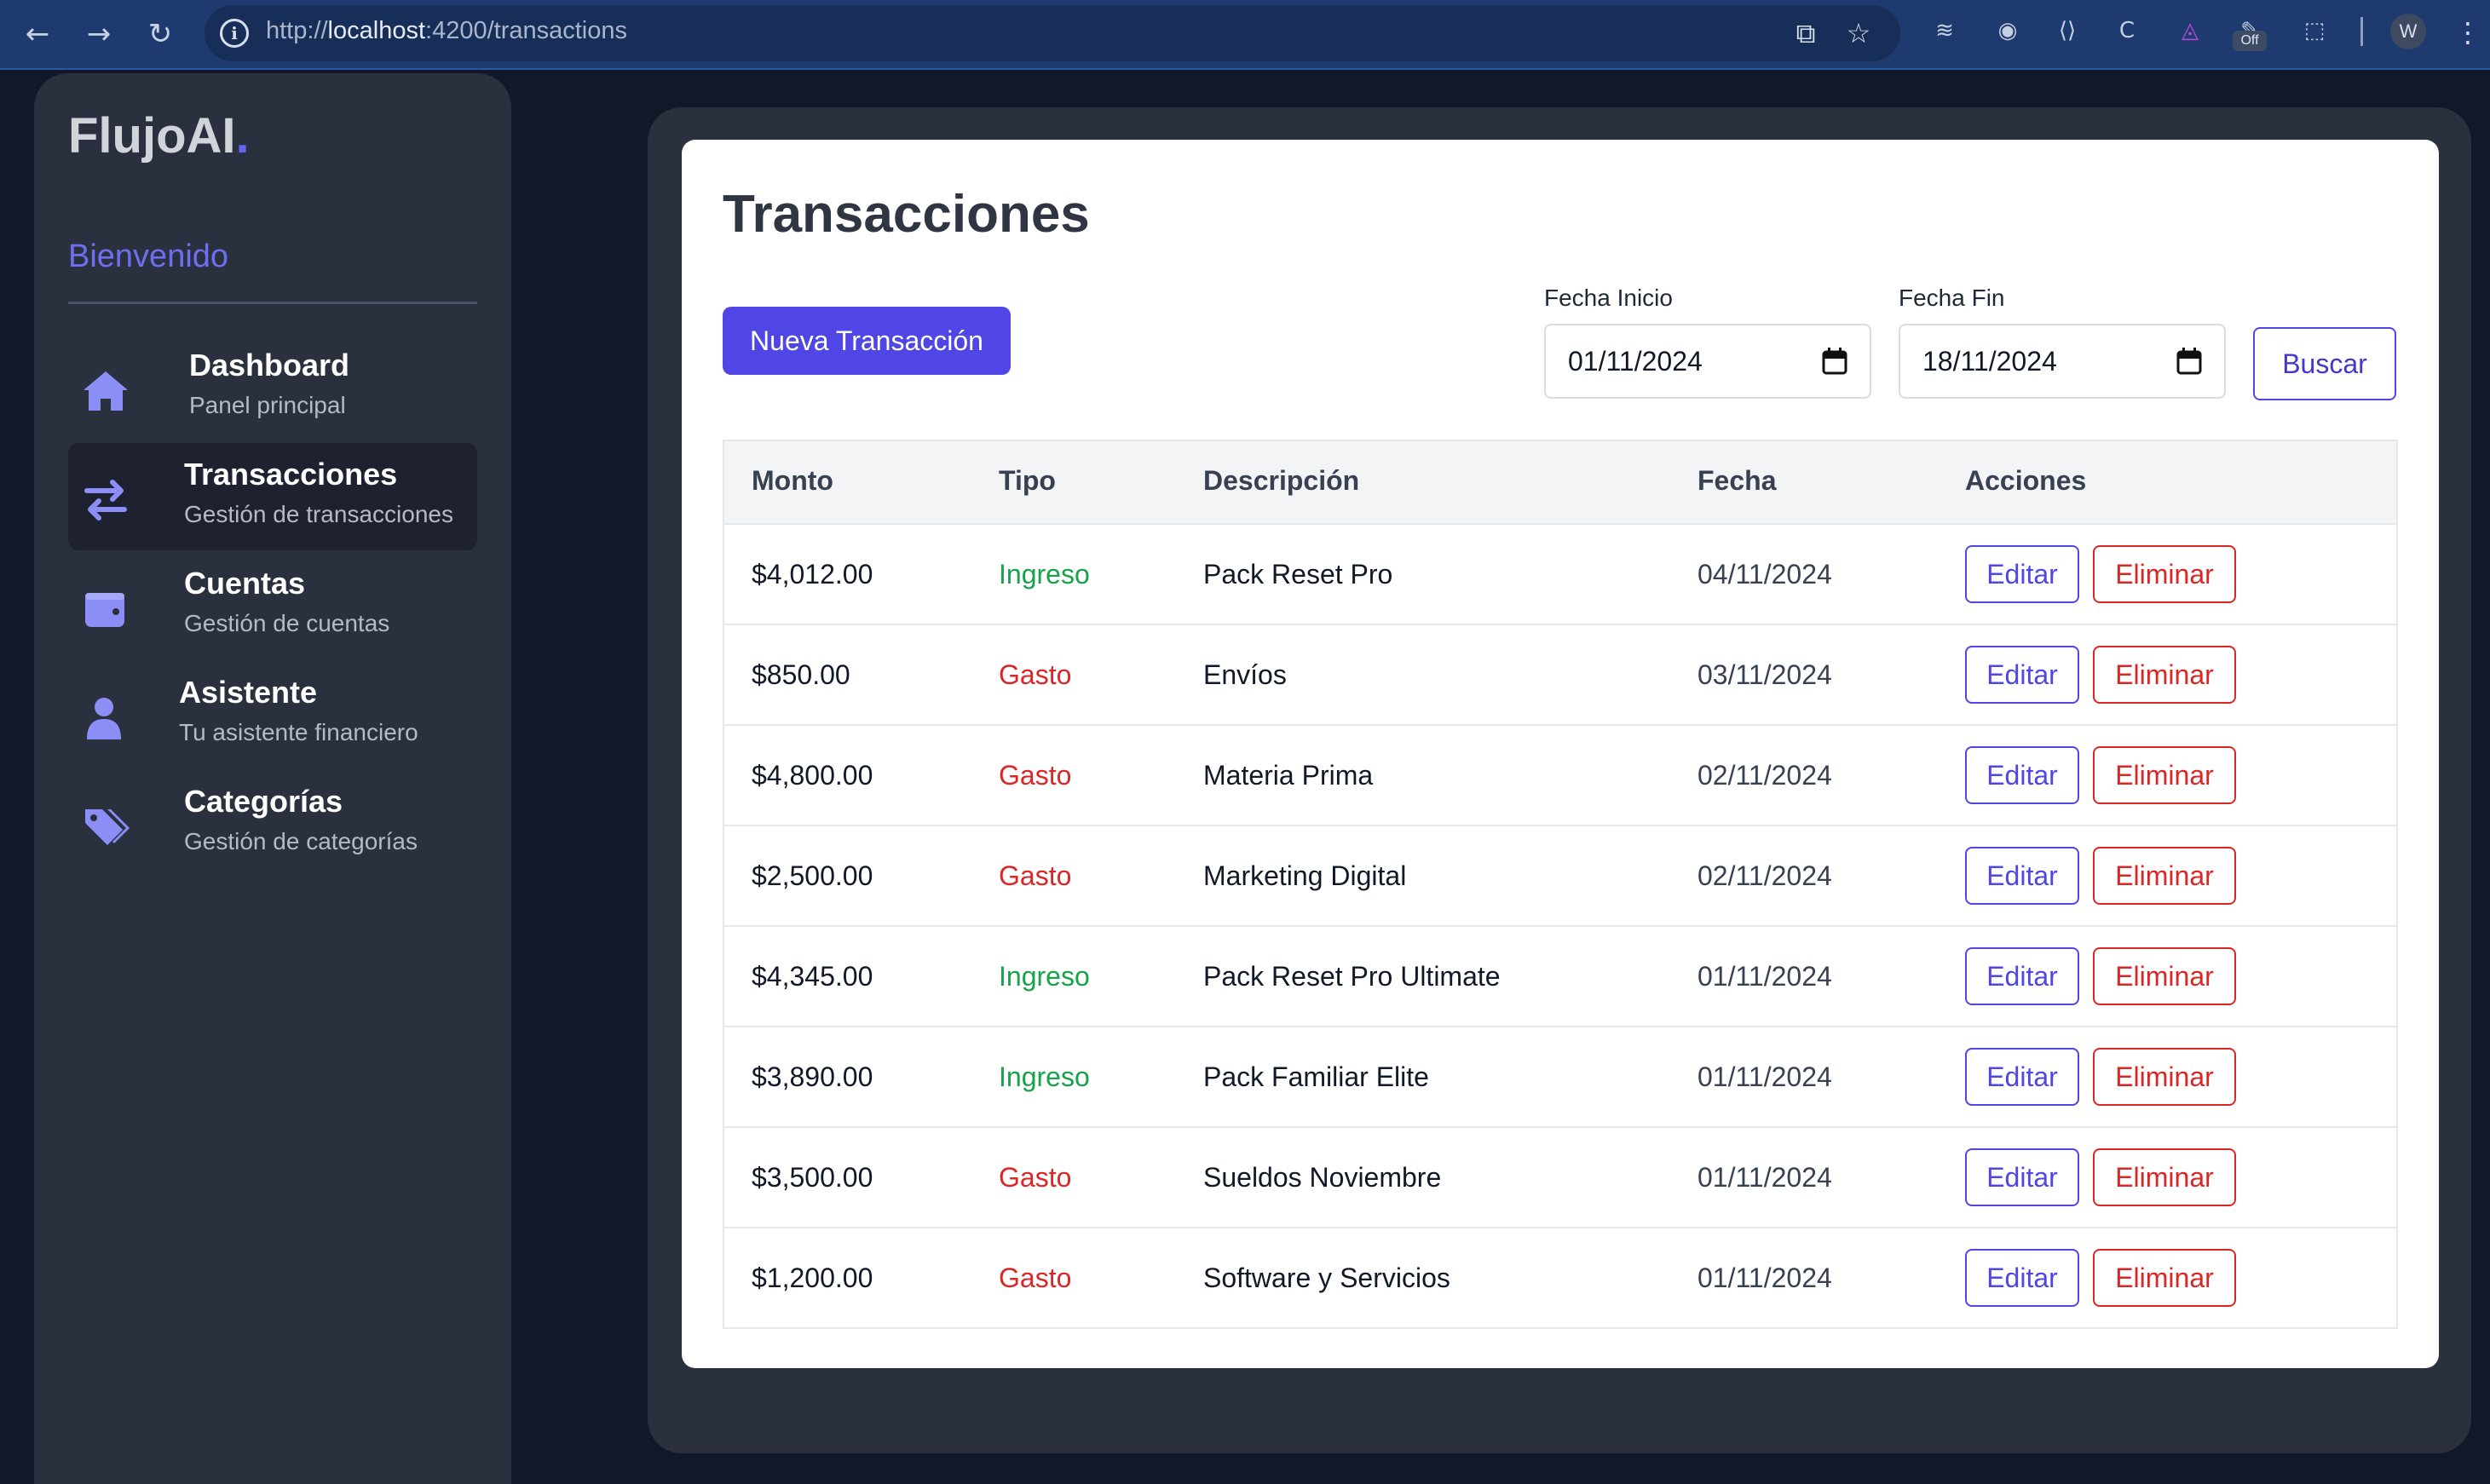 This screenshot has width=2490, height=1484. What do you see at coordinates (812, 1278) in the screenshot?
I see `cell-monto: $1,200.00` at bounding box center [812, 1278].